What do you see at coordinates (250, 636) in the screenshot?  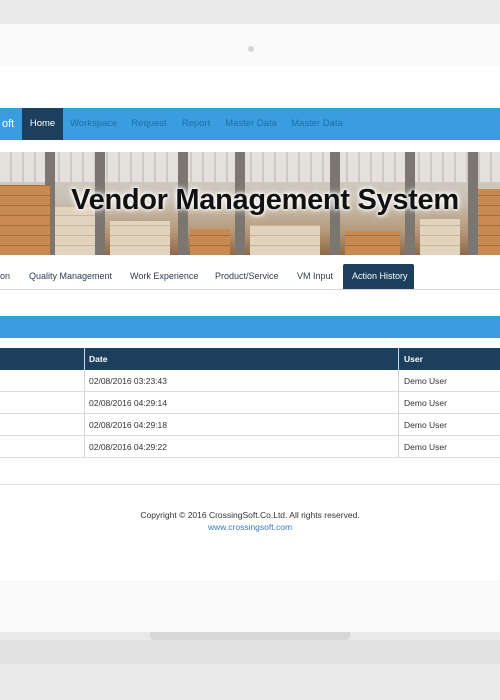 I see `monitor-stand` at bounding box center [250, 636].